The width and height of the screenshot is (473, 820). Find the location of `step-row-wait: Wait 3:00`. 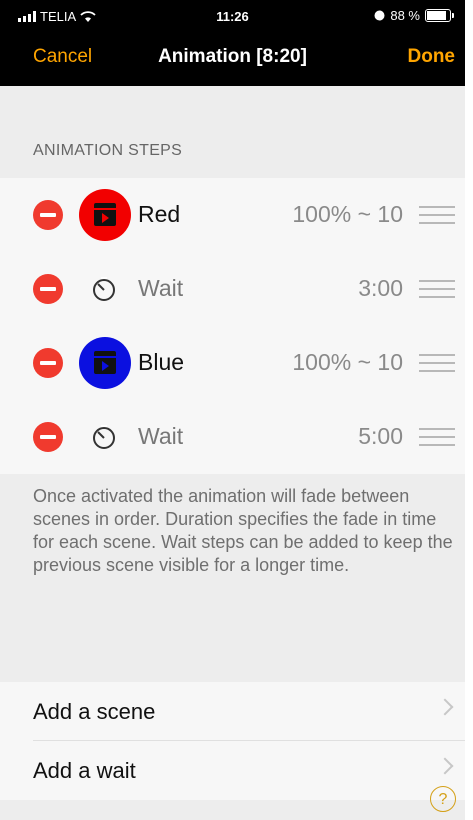

step-row-wait: Wait 3:00 is located at coordinates (232, 289).